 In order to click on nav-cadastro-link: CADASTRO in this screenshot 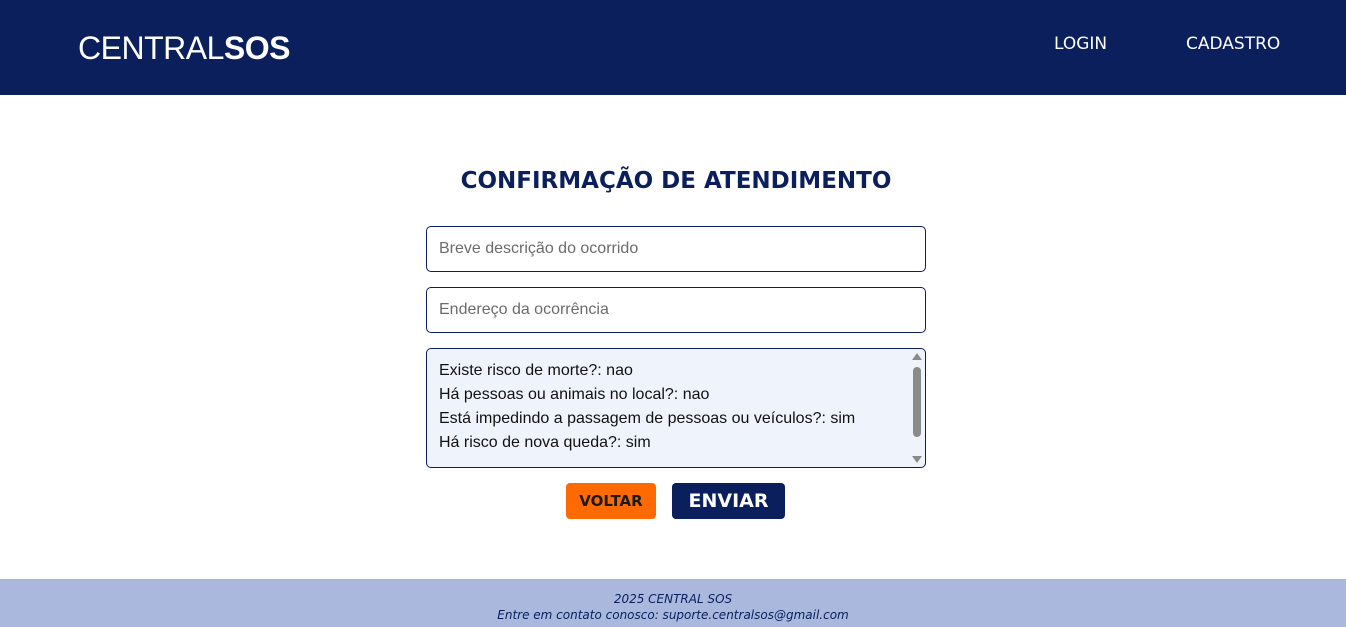, I will do `click(1233, 44)`.